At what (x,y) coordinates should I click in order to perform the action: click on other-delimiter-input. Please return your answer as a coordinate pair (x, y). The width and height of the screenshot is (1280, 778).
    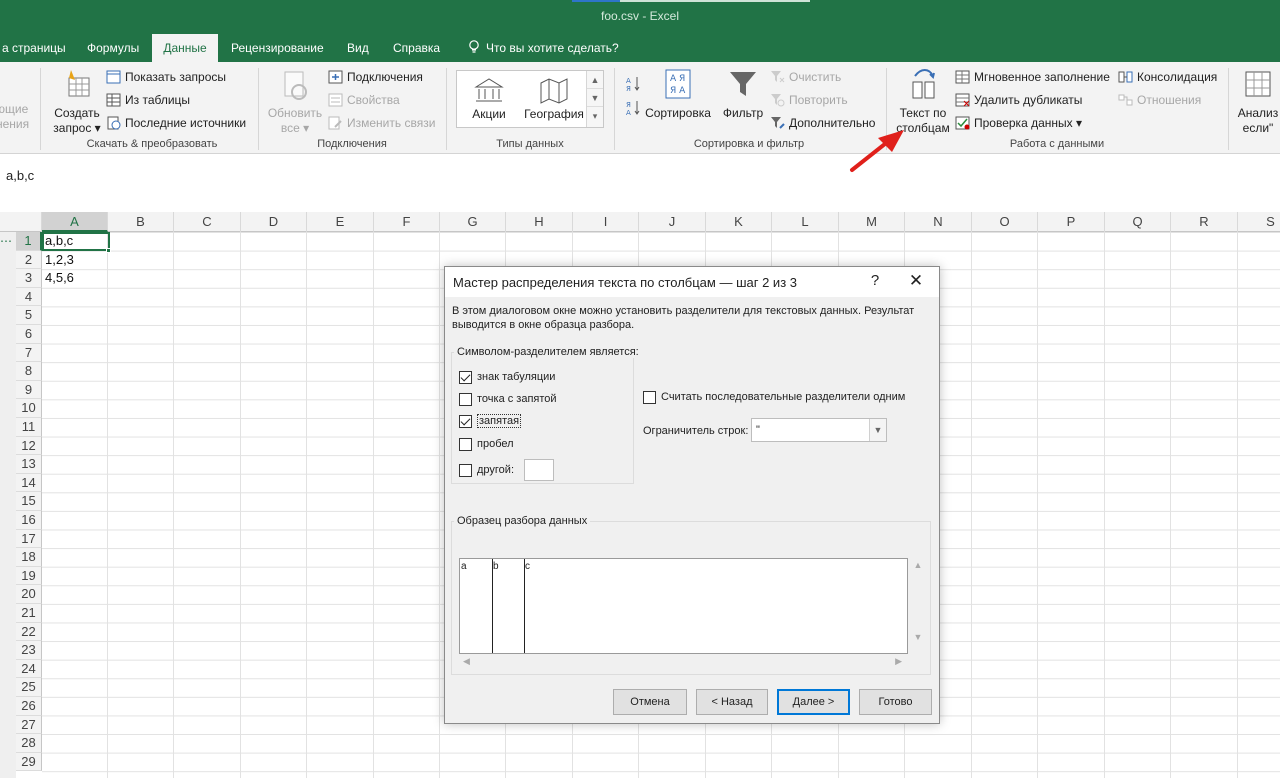
    Looking at the image, I should click on (539, 470).